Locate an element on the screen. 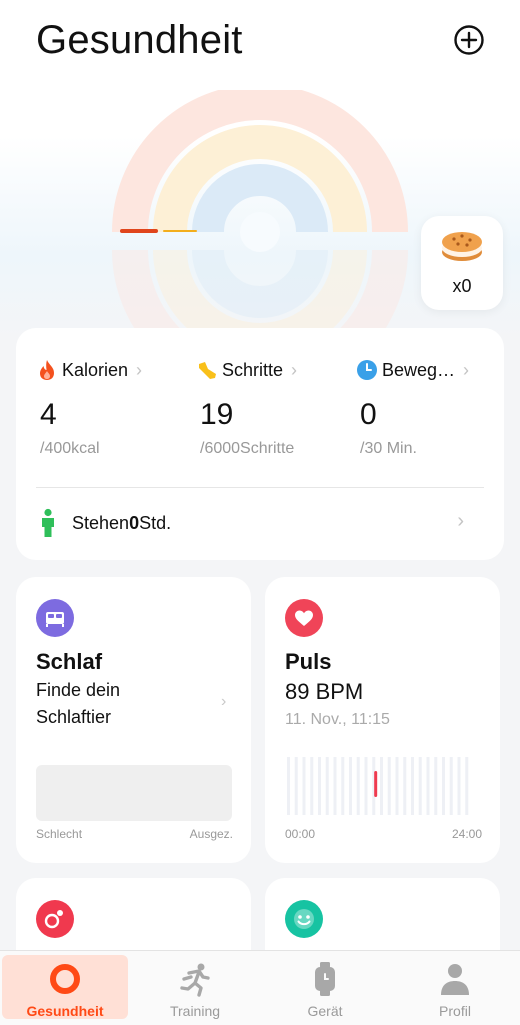 This screenshot has width=520, height=1025. divider is located at coordinates (260, 487).